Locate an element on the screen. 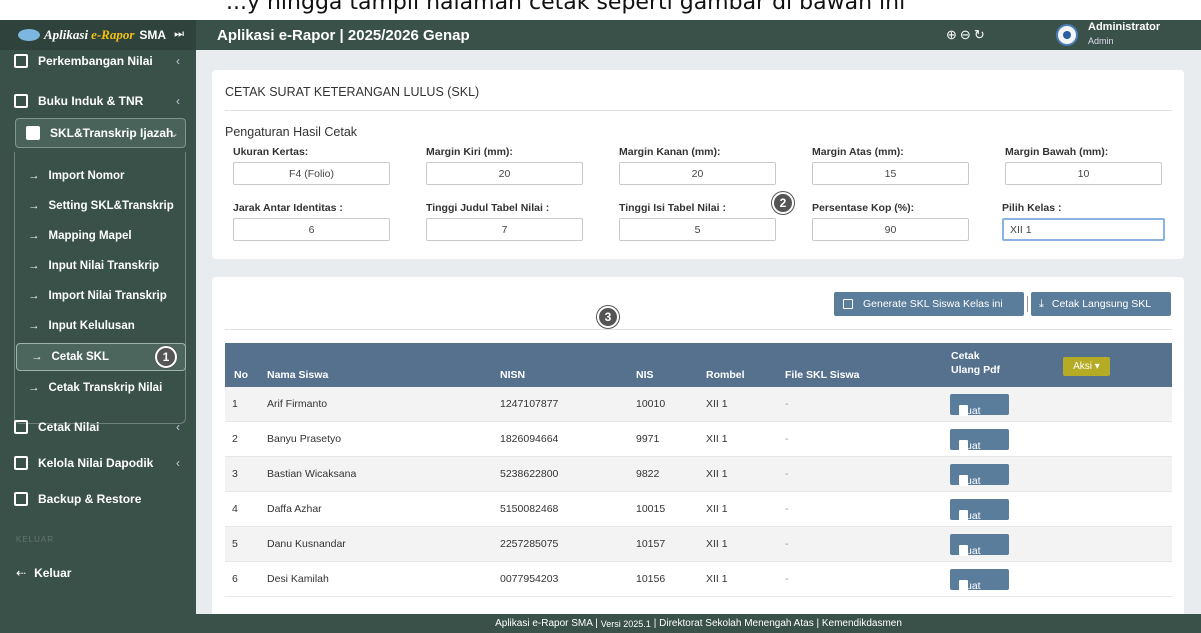 The height and width of the screenshot is (633, 1201). field-label: Margin Kanan (mm): is located at coordinates (670, 152).